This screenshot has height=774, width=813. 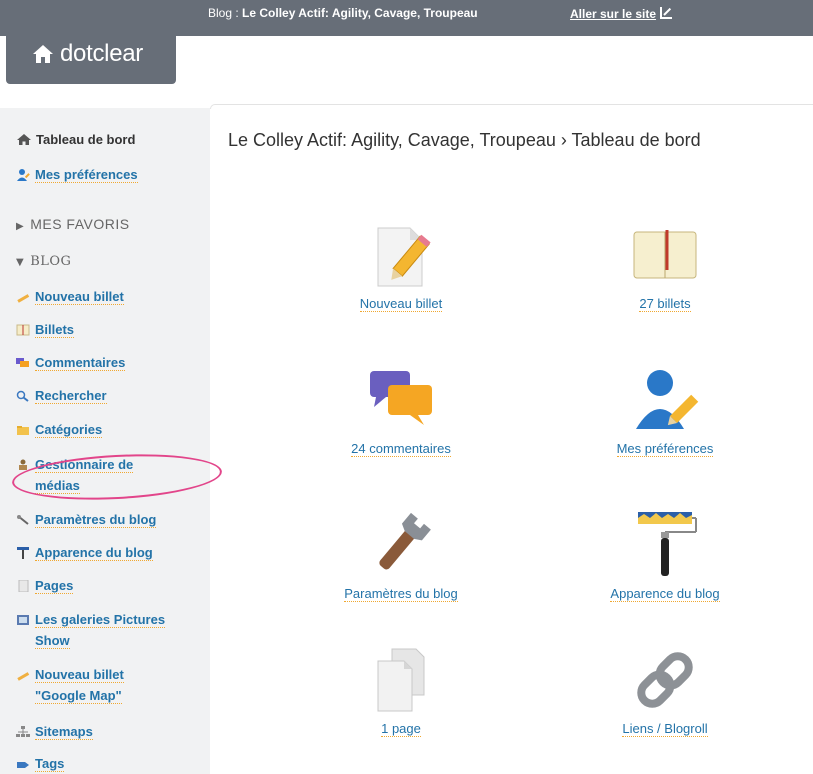 What do you see at coordinates (665, 680) in the screenshot?
I see `chain-link-icon` at bounding box center [665, 680].